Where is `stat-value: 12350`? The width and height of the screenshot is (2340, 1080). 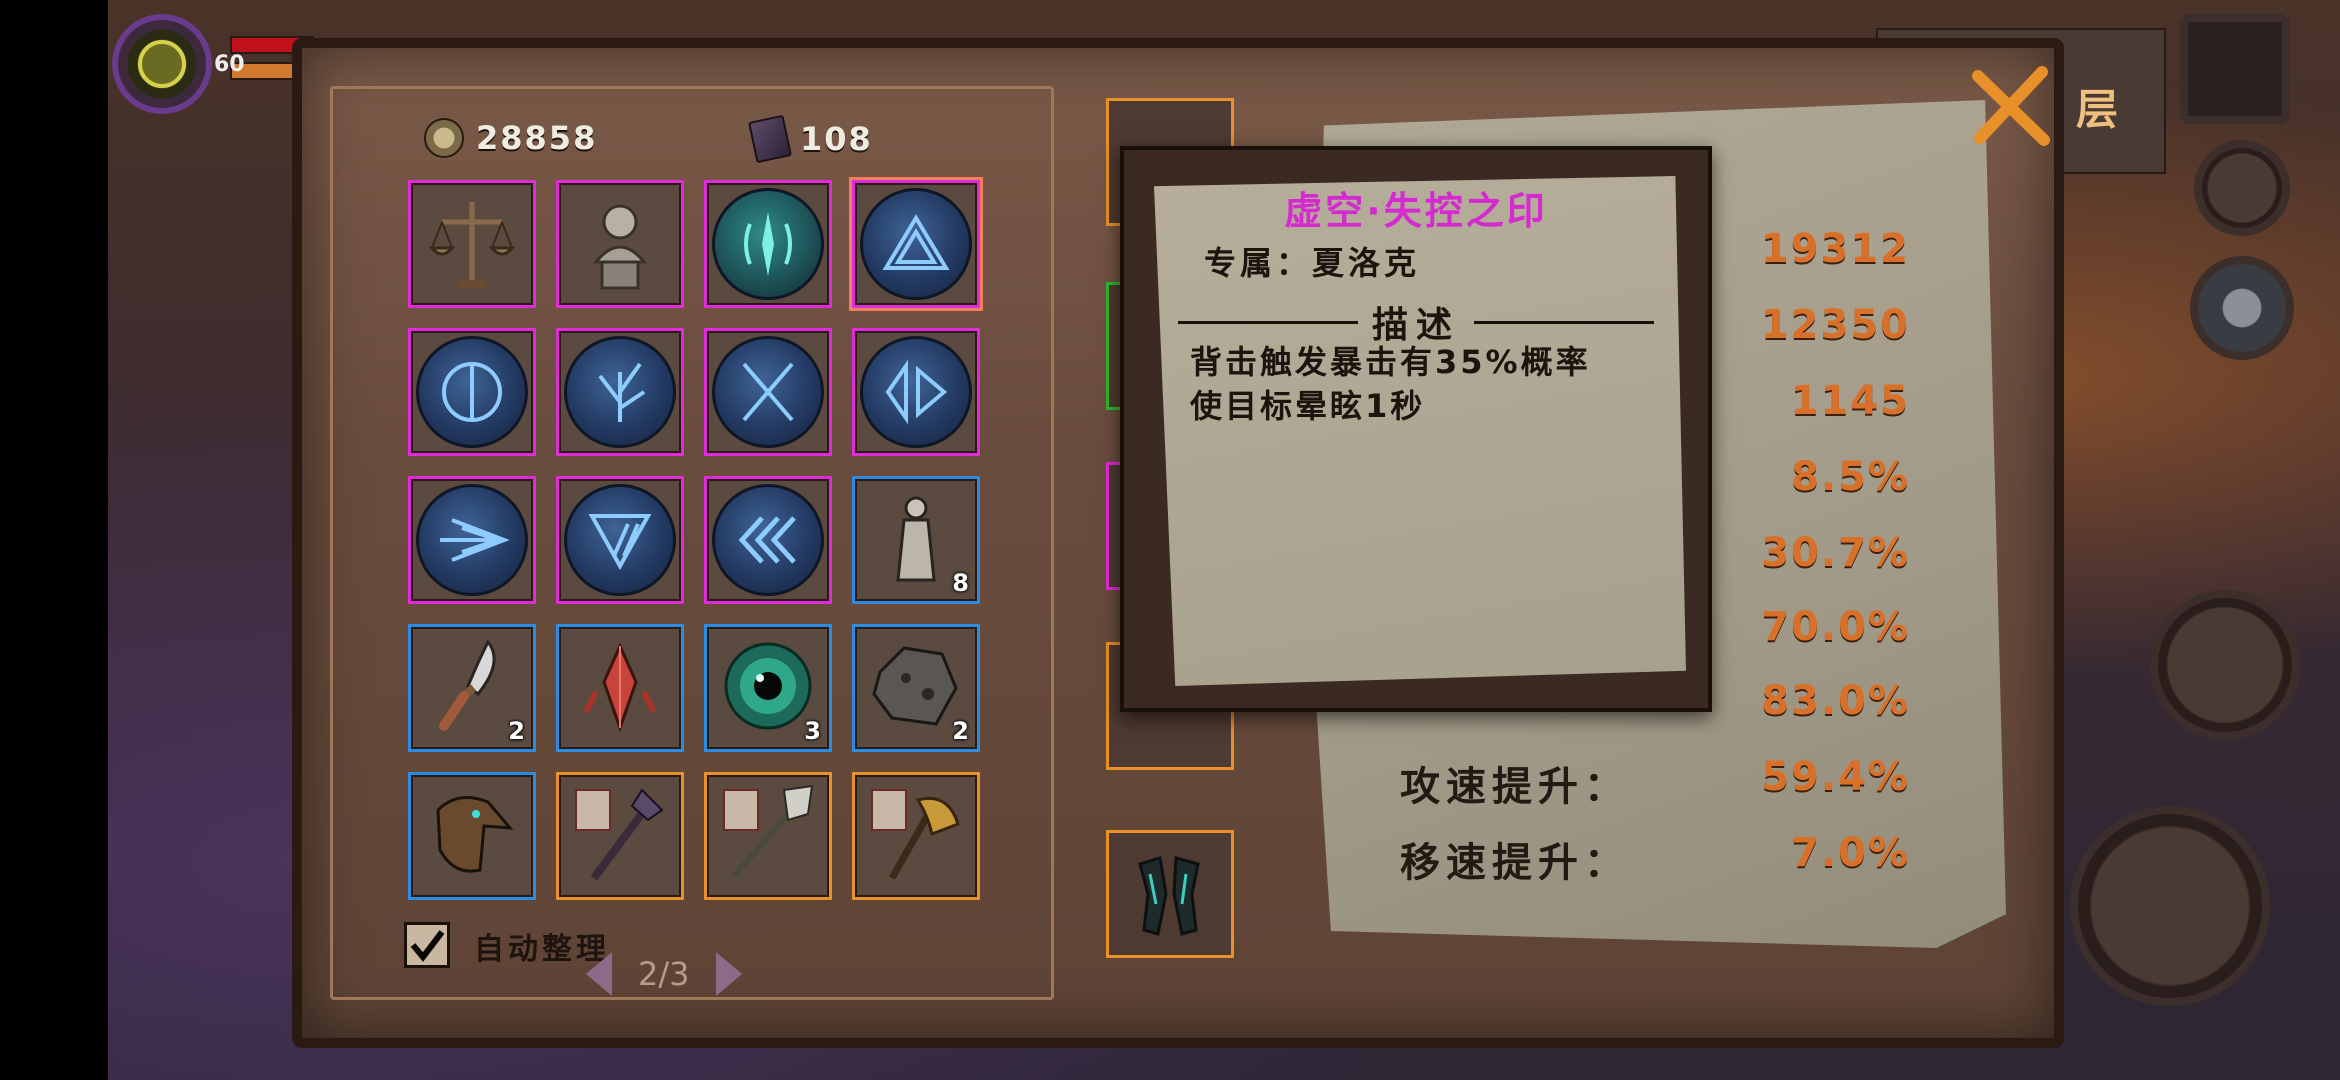 stat-value: 12350 is located at coordinates (1835, 325).